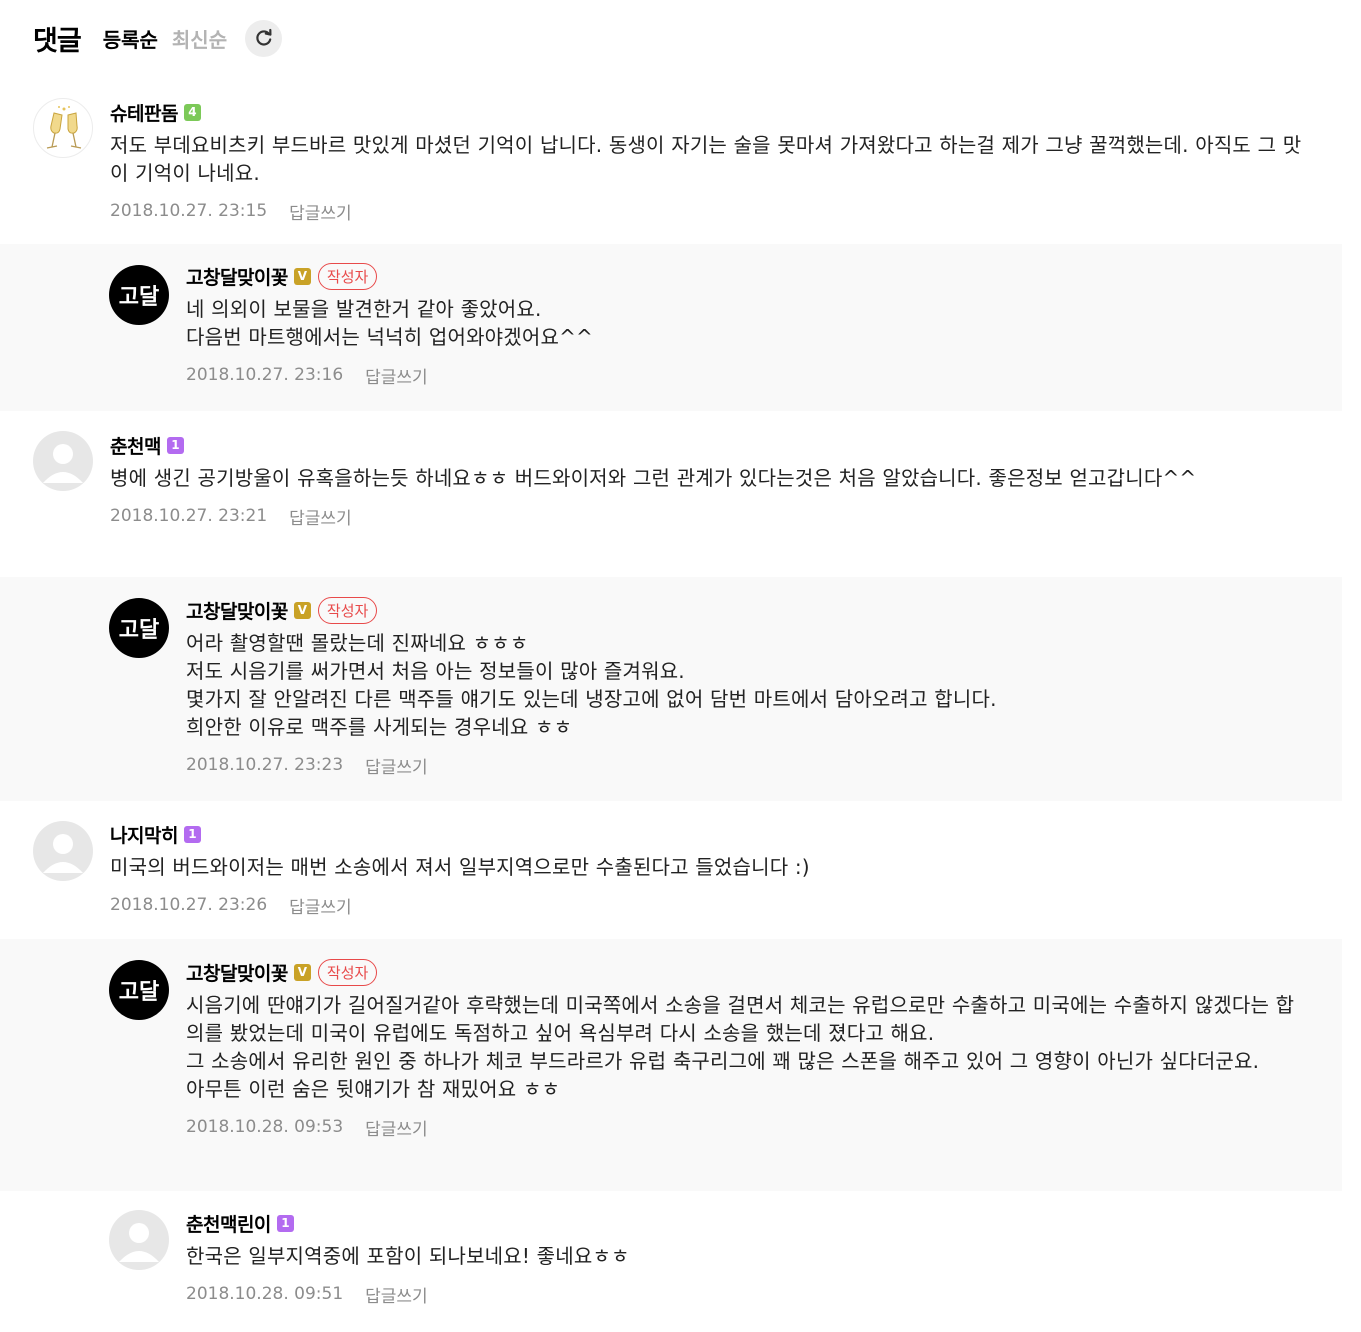 This screenshot has height=1332, width=1361. I want to click on comment-author: 춘천맥린이, so click(228, 1223).